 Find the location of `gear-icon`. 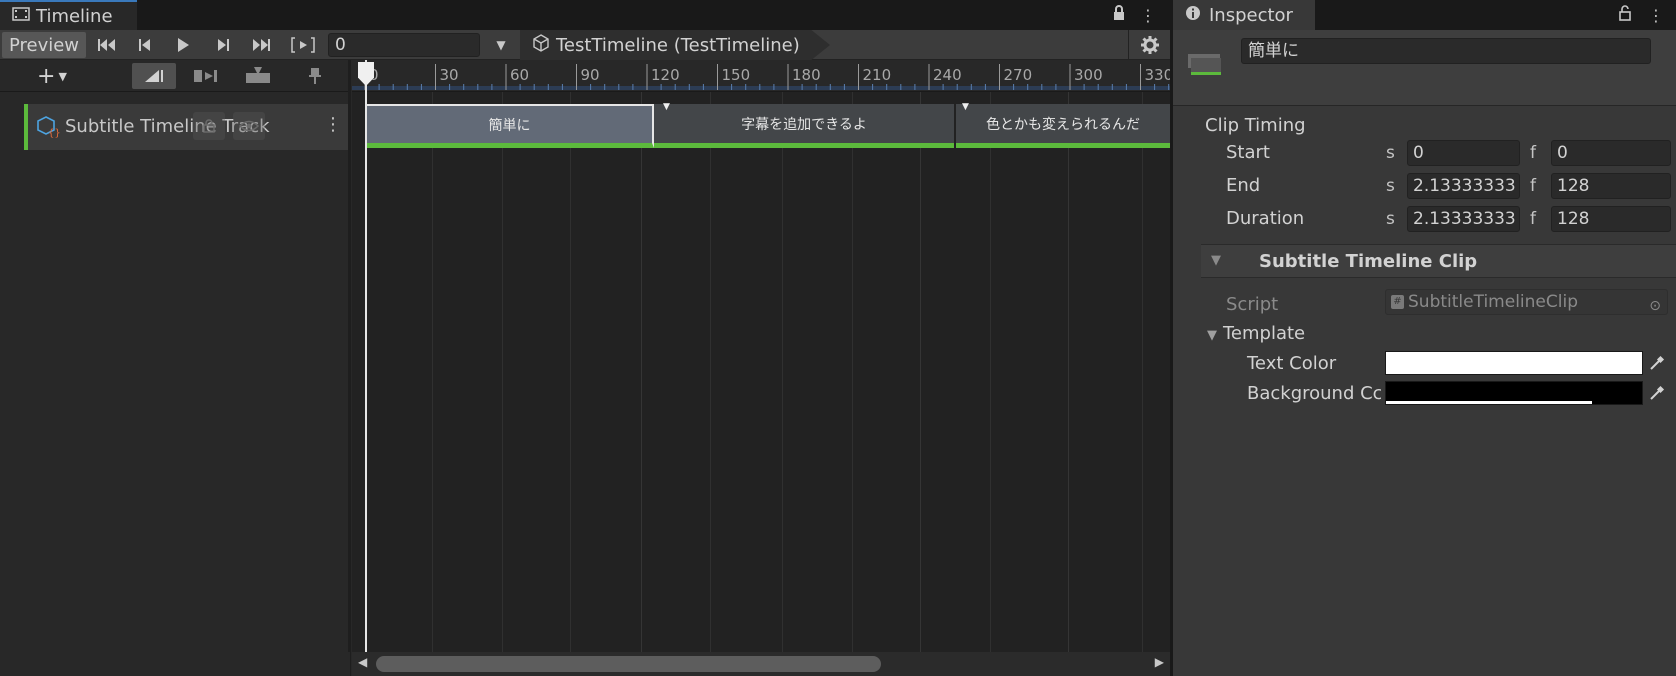

gear-icon is located at coordinates (1149, 45).